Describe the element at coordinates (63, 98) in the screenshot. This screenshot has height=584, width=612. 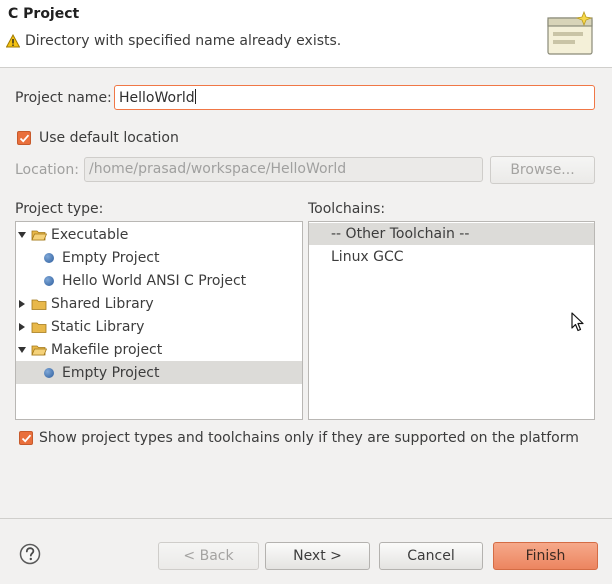
I see `project-name-label: Project name:` at that location.